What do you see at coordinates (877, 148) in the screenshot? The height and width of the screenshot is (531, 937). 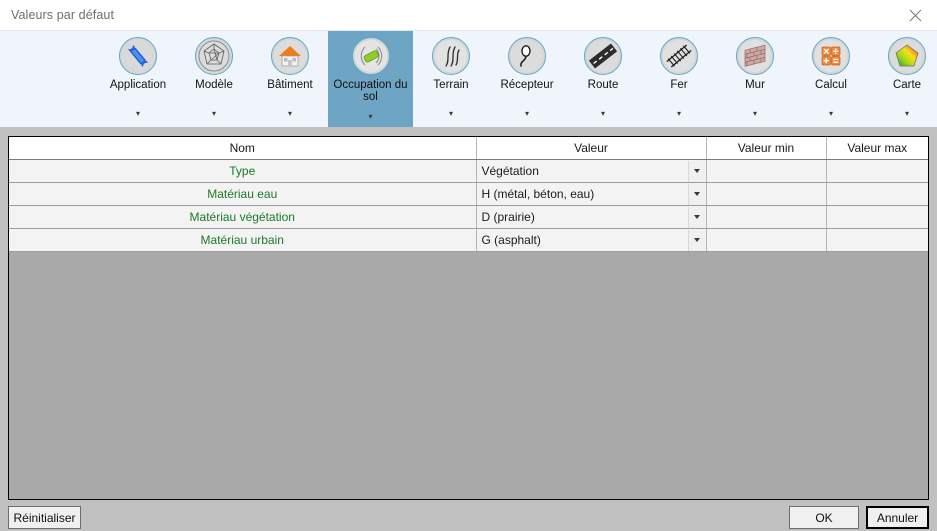 I see `column-header-valeur-max: Valeur max` at bounding box center [877, 148].